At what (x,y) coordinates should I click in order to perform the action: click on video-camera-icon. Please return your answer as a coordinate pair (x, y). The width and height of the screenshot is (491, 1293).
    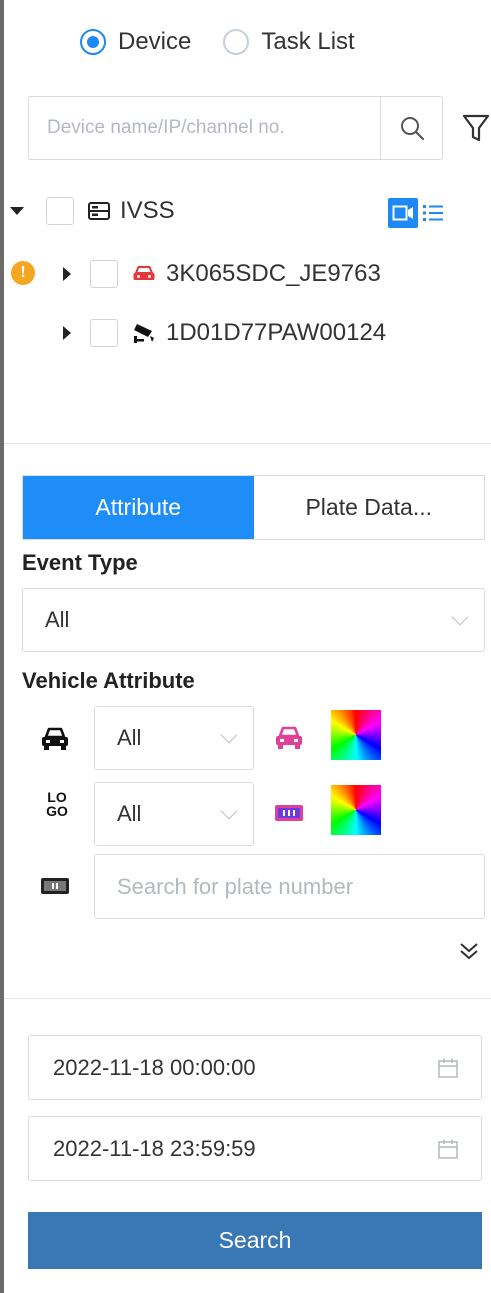
    Looking at the image, I should click on (402, 213).